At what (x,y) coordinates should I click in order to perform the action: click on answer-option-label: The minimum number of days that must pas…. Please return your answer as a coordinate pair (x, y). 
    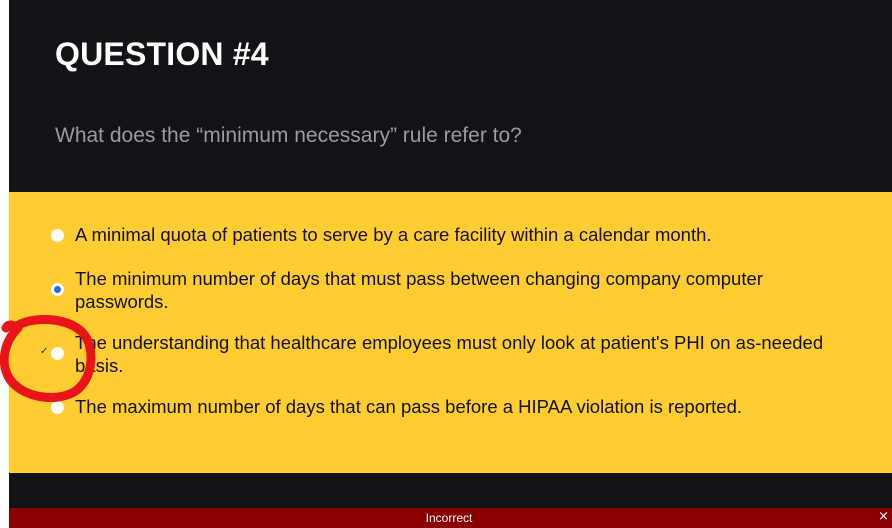
    Looking at the image, I should click on (419, 290).